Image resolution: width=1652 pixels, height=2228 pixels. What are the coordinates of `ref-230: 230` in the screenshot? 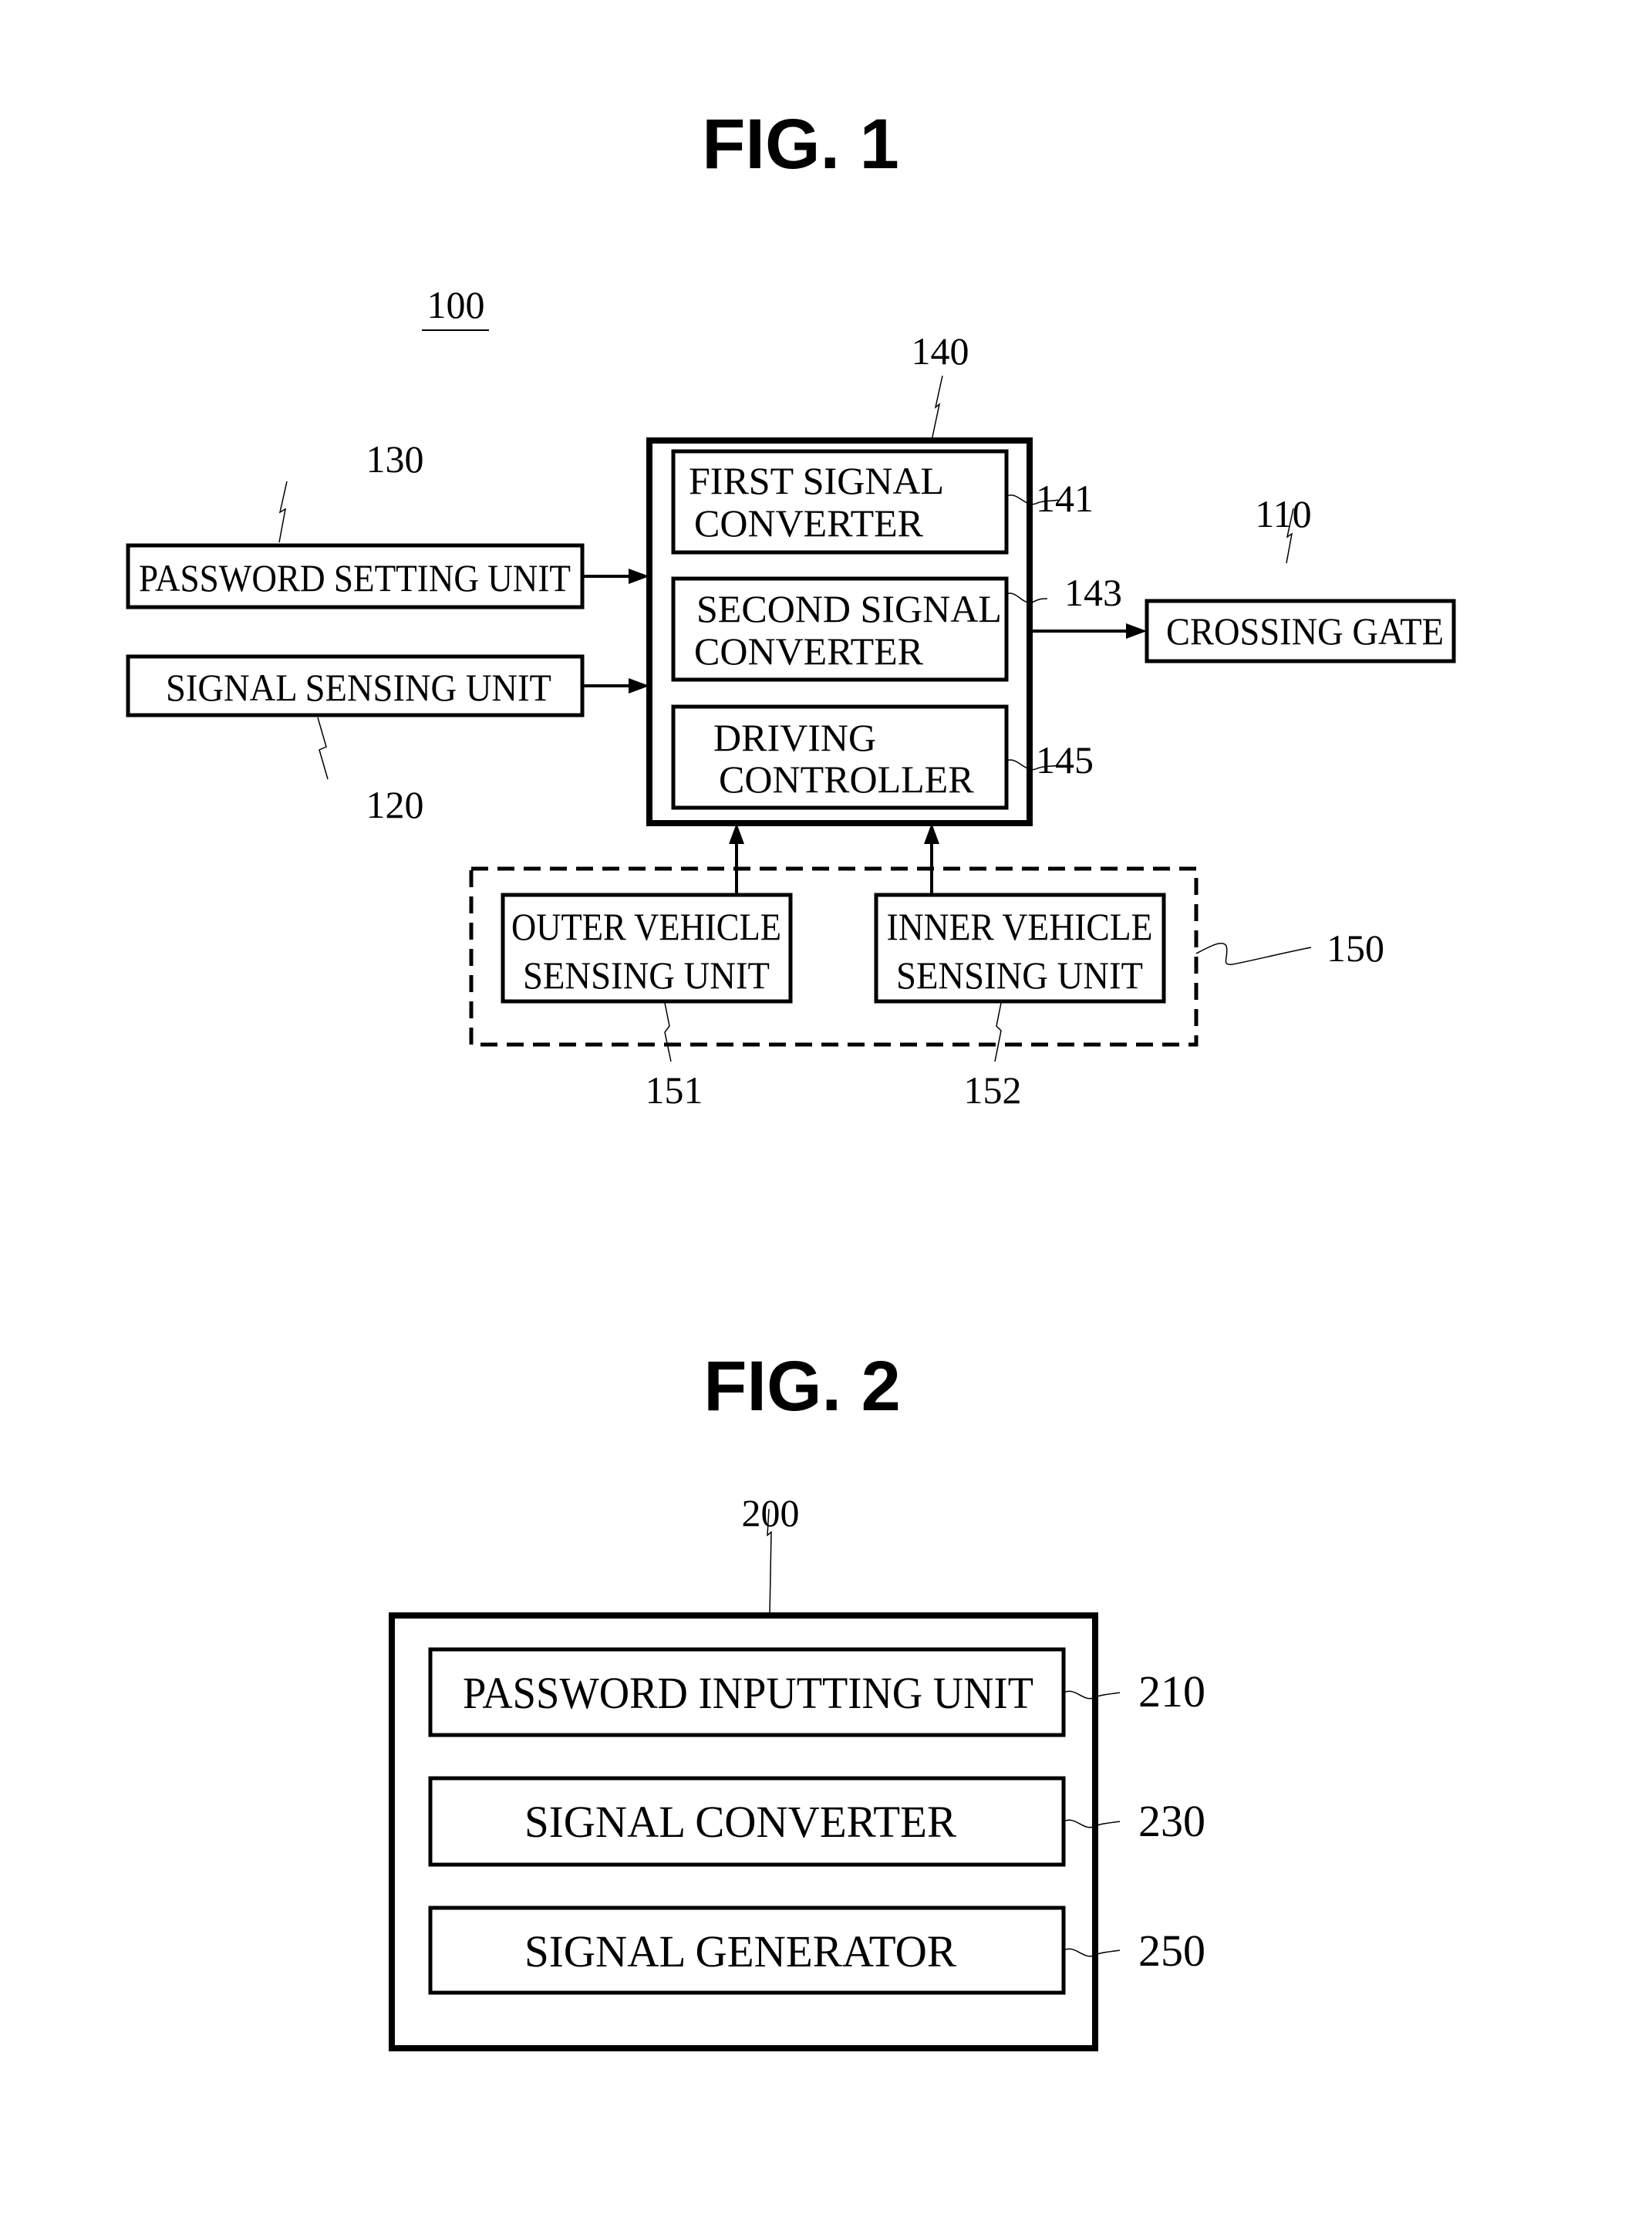 It's located at (1172, 1821).